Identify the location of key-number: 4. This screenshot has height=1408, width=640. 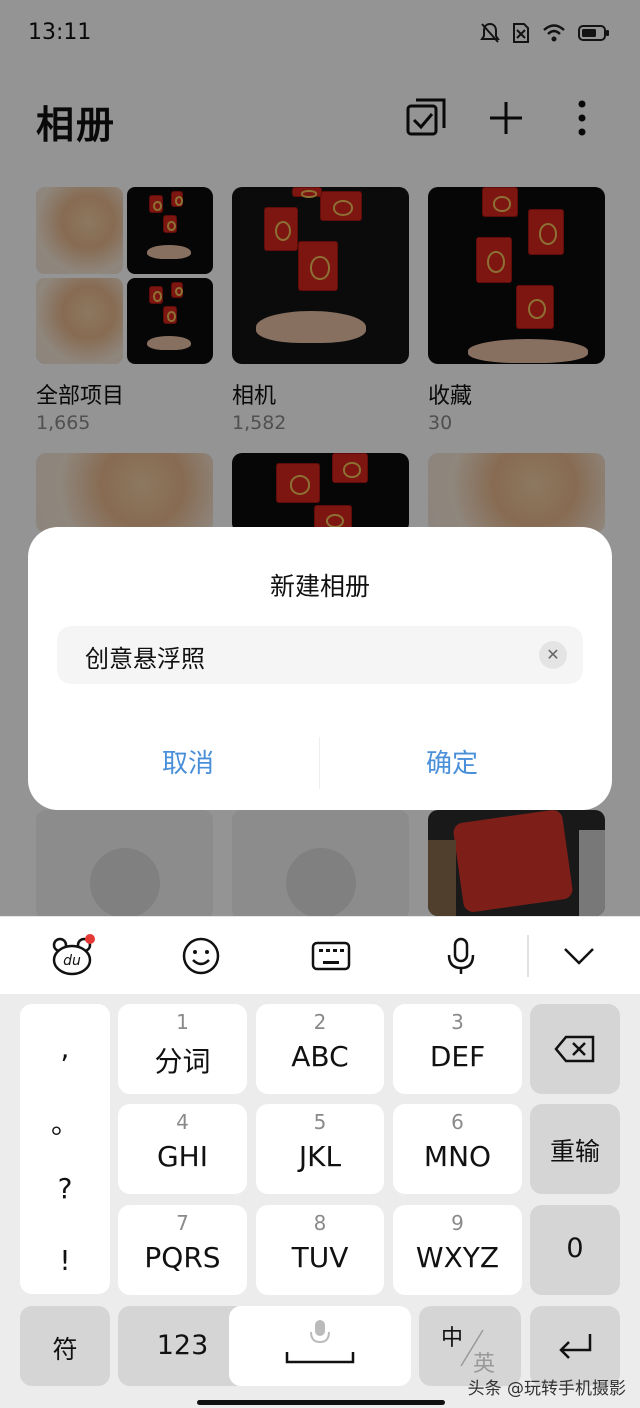
(182, 1122).